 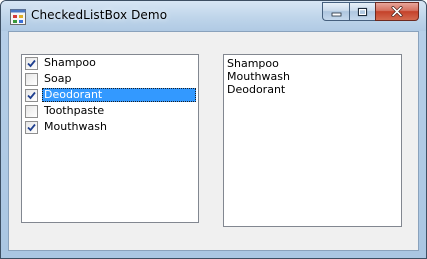 I want to click on checked-list-item-label: Mouthwash, so click(x=75, y=126).